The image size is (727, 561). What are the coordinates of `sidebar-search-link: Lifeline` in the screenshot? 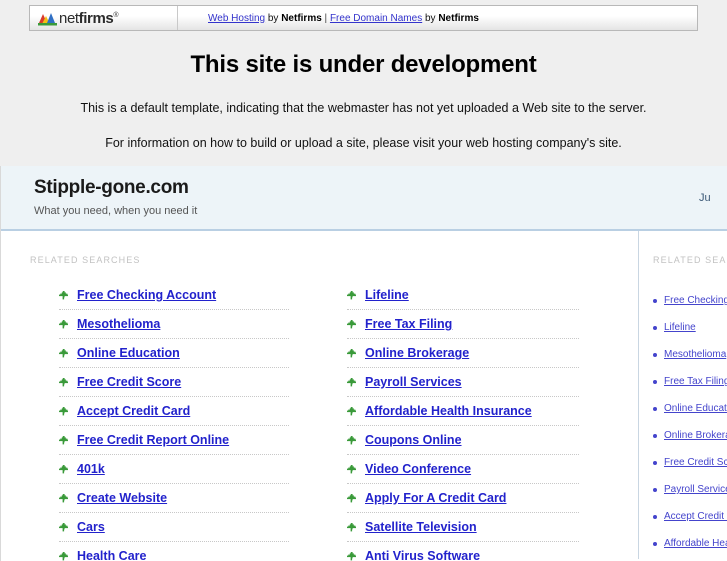 It's located at (680, 327).